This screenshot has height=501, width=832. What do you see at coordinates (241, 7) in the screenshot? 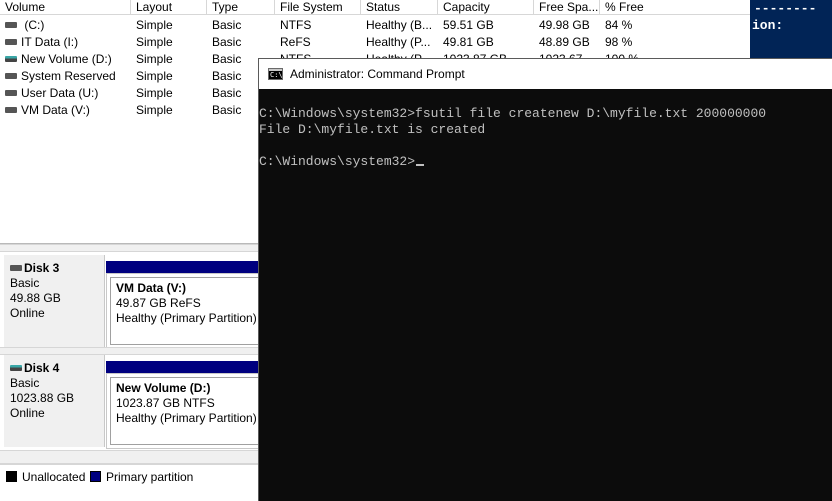
I see `column-header-type: Type` at bounding box center [241, 7].